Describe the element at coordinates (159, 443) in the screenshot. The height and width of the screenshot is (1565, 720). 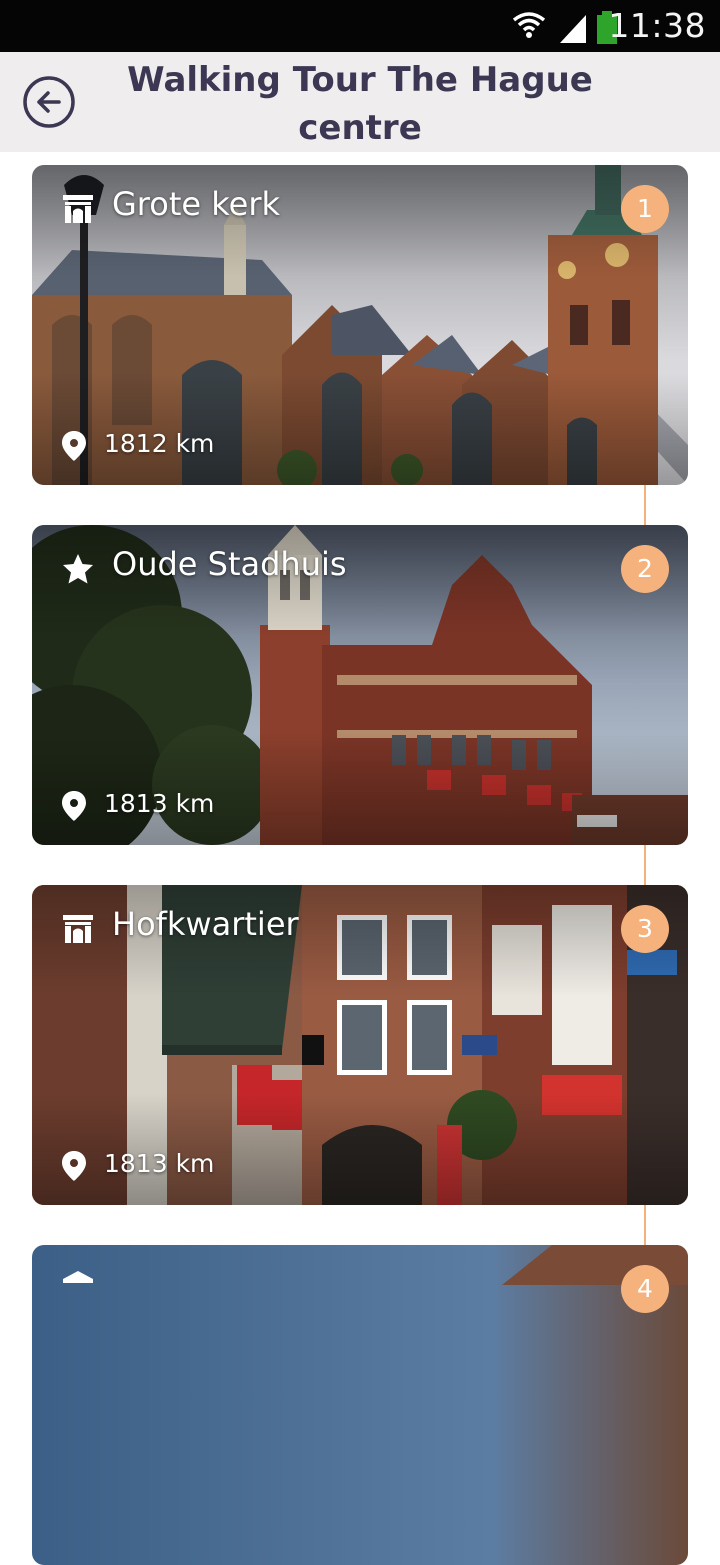
I see `stop-distance: 1812 km` at that location.